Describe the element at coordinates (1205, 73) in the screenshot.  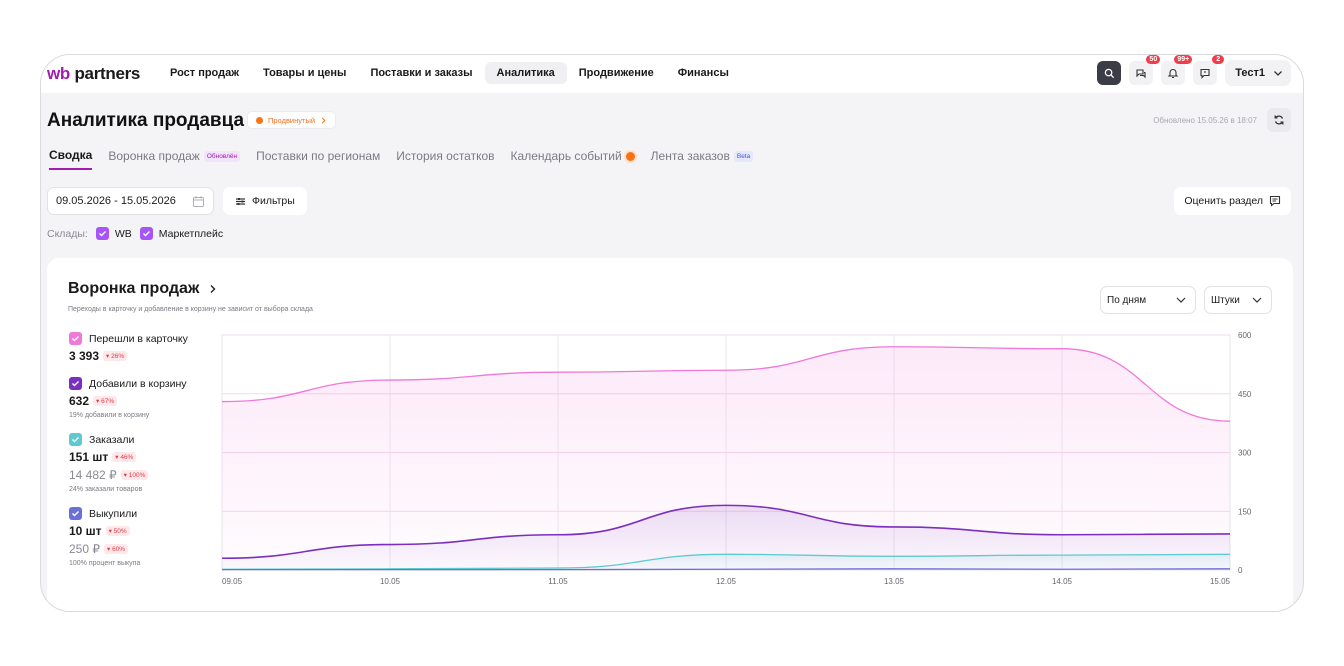
I see `support-icon` at that location.